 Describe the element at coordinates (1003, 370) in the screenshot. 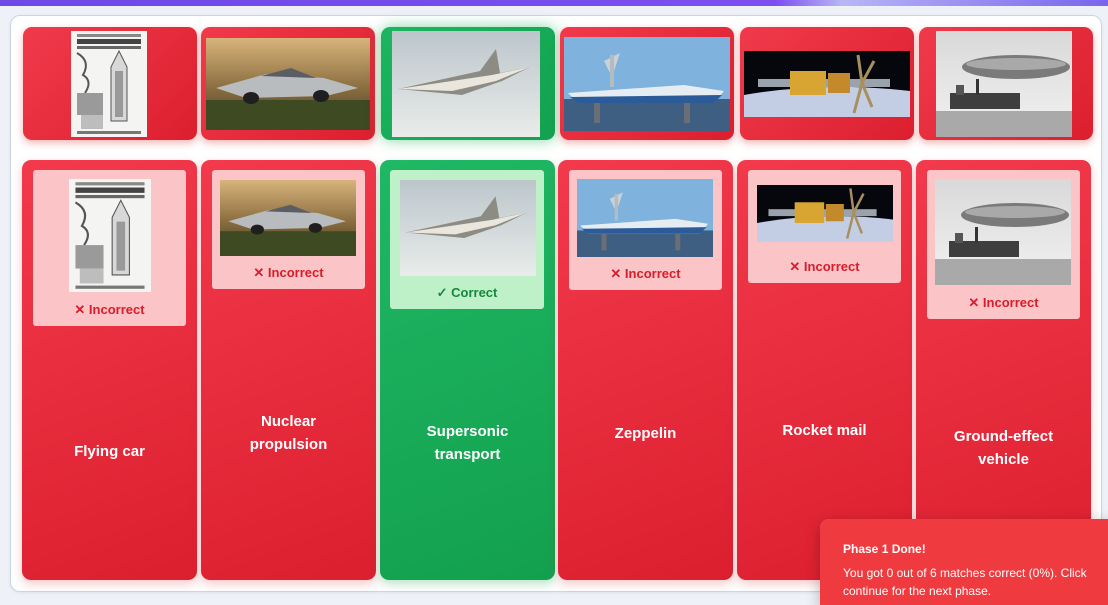

I see `column-ground-effect-vehicle: ✕ Incorrect Ground-effect vehicle` at that location.